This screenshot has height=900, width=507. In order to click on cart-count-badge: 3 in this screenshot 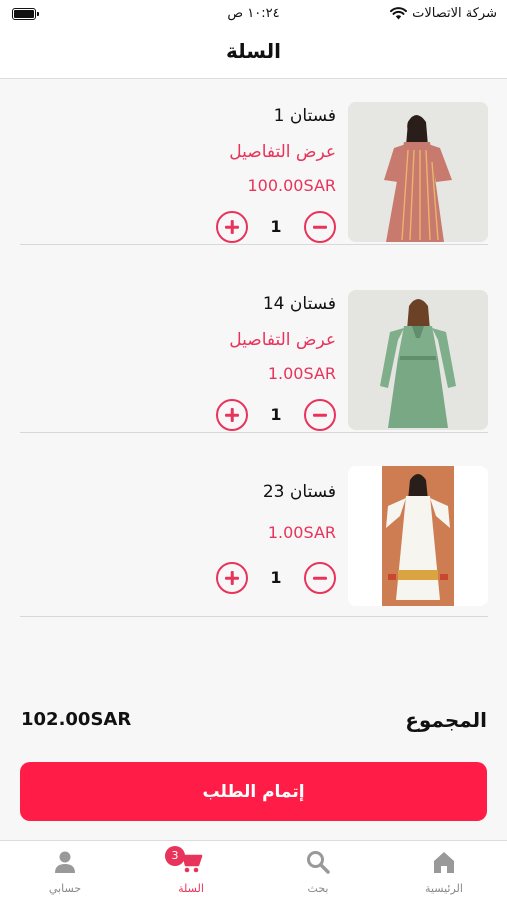, I will do `click(175, 856)`.